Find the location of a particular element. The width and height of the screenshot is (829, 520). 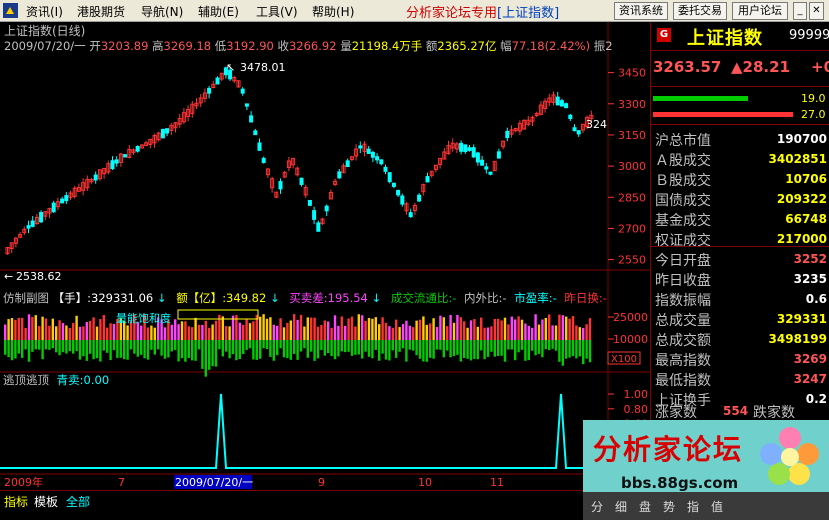

index-name: 上证指数 is located at coordinates (725, 38).